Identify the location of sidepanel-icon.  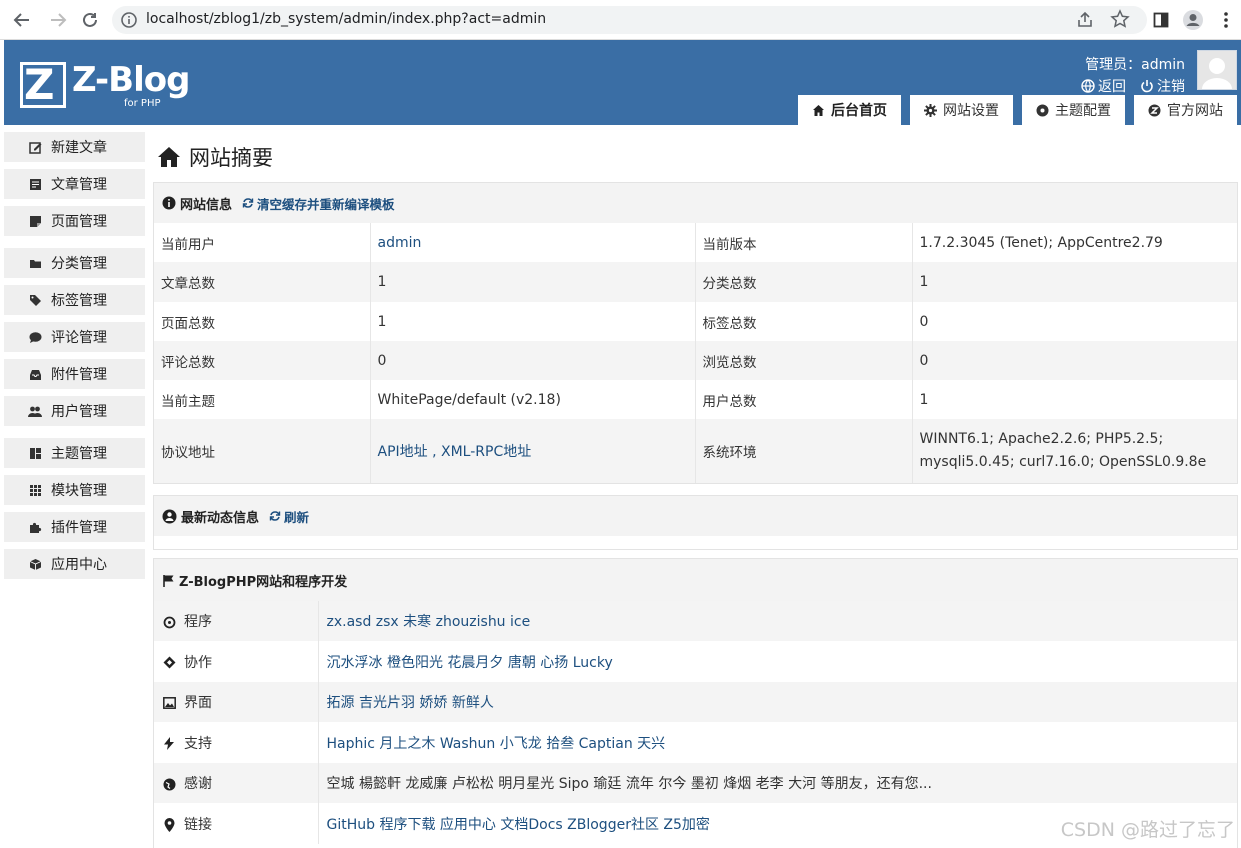
(1161, 20).